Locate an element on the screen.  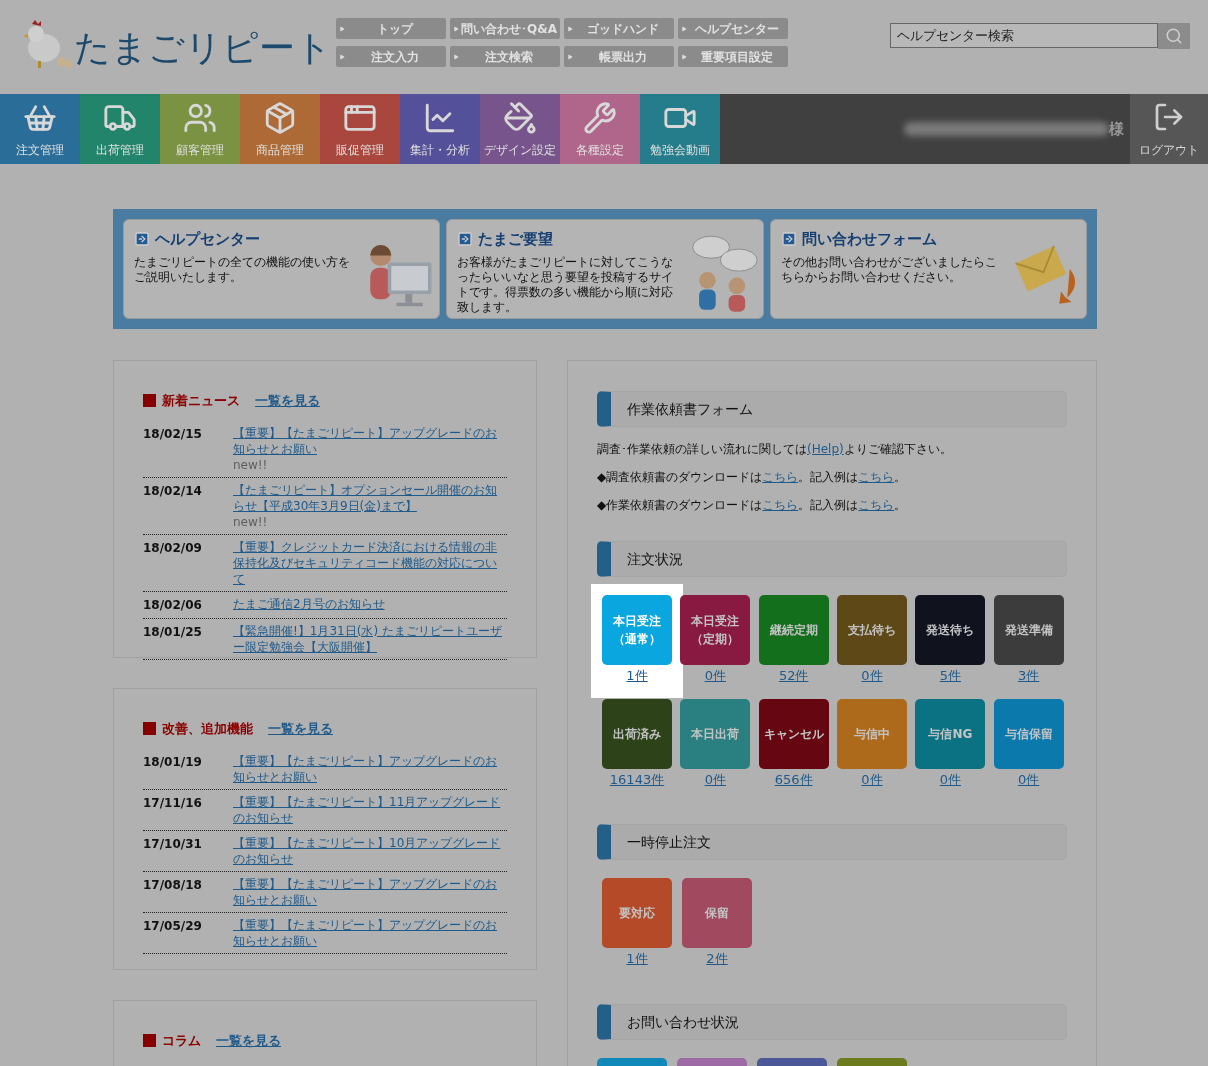
news-date: 18/02/09 is located at coordinates (173, 548).